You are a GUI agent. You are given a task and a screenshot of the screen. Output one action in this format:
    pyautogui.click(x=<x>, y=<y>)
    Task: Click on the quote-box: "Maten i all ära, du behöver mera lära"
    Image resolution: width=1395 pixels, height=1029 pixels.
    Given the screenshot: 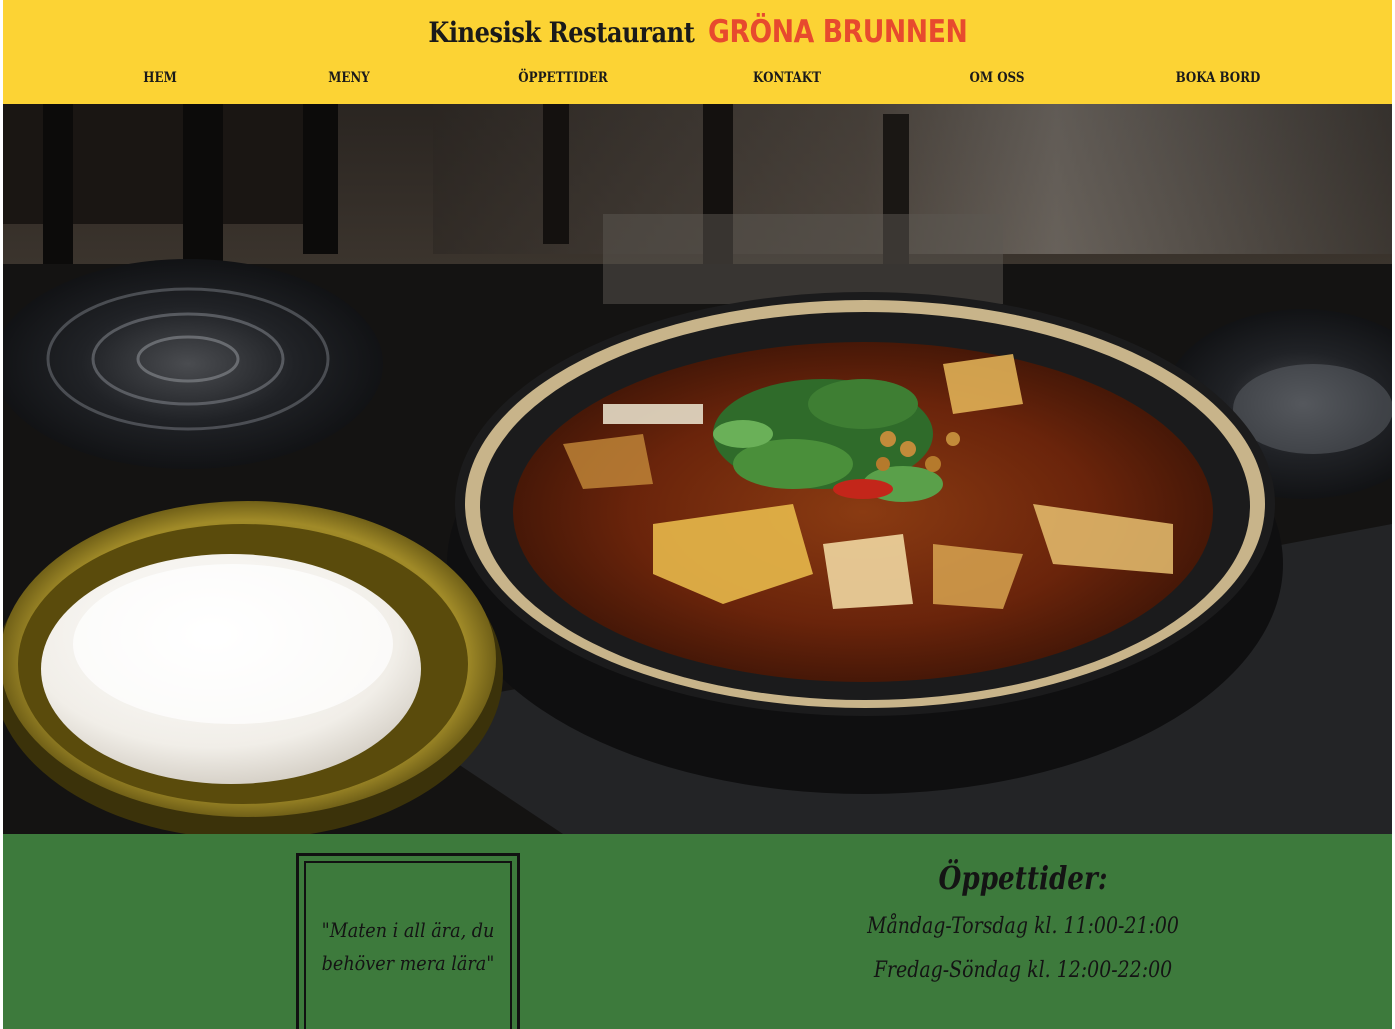 What is the action you would take?
    pyautogui.click(x=408, y=941)
    